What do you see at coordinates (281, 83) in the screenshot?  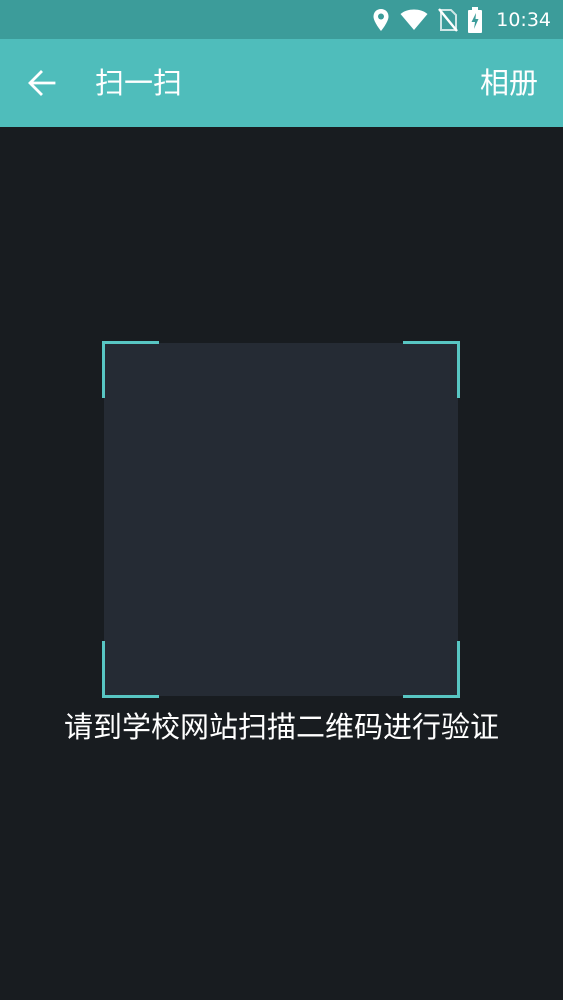 I see `toolbar: 扫一扫 相册` at bounding box center [281, 83].